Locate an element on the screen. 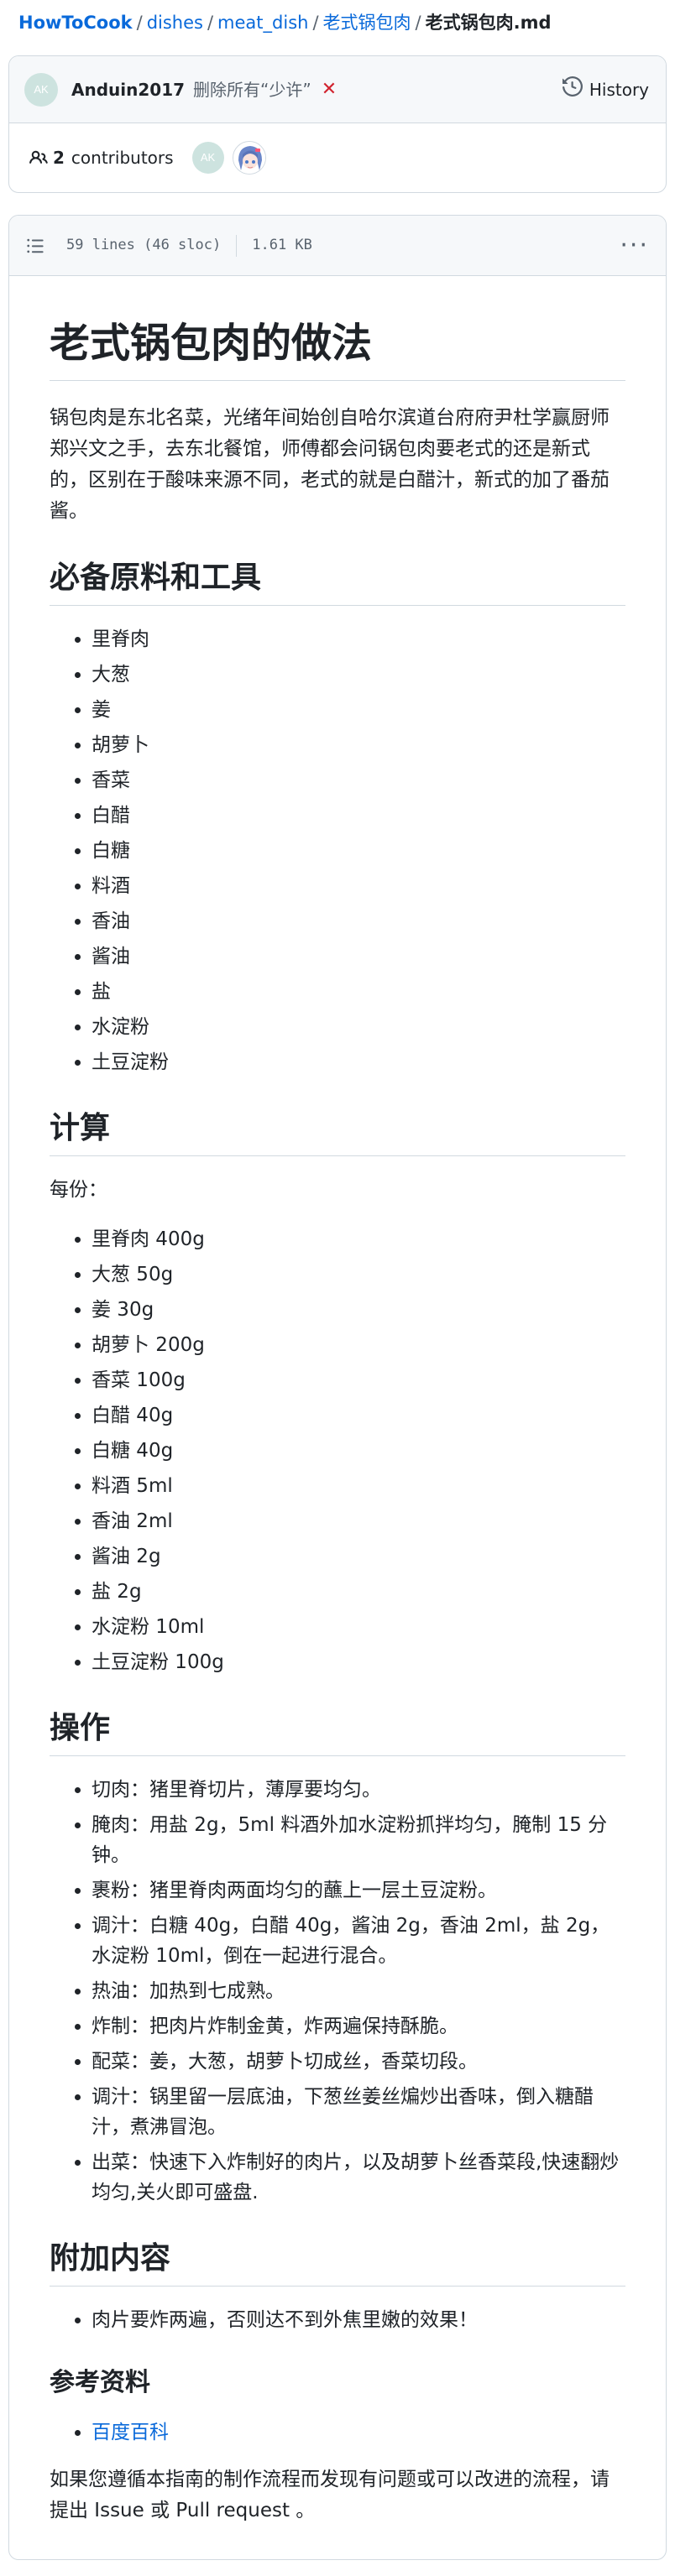 This screenshot has width=675, height=2576. contributors-count: 2 is located at coordinates (59, 158).